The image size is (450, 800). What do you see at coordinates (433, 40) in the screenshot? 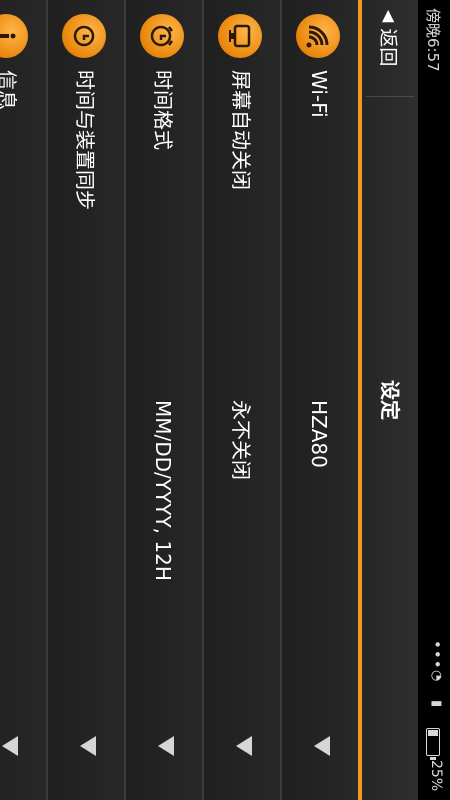
I see `status-time: 傍晚6:57` at bounding box center [433, 40].